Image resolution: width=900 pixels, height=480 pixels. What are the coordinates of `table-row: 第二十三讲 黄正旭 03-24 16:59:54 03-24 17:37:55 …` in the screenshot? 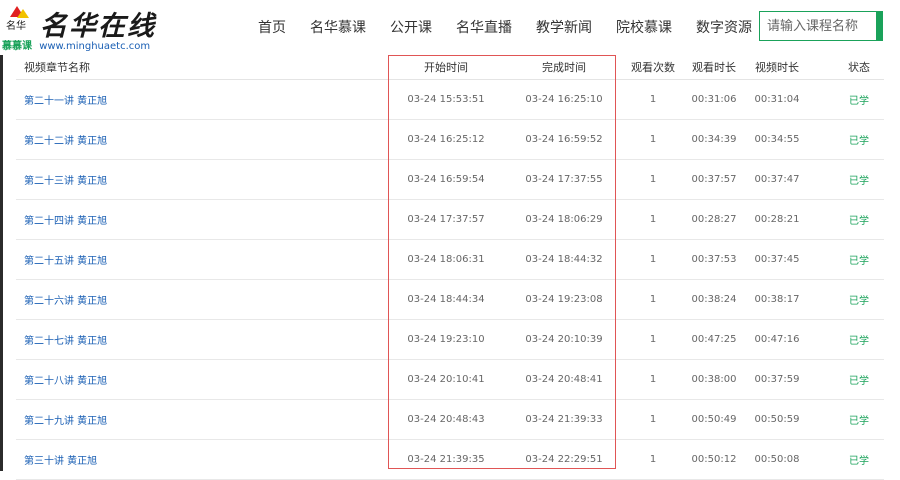 It's located at (450, 180).